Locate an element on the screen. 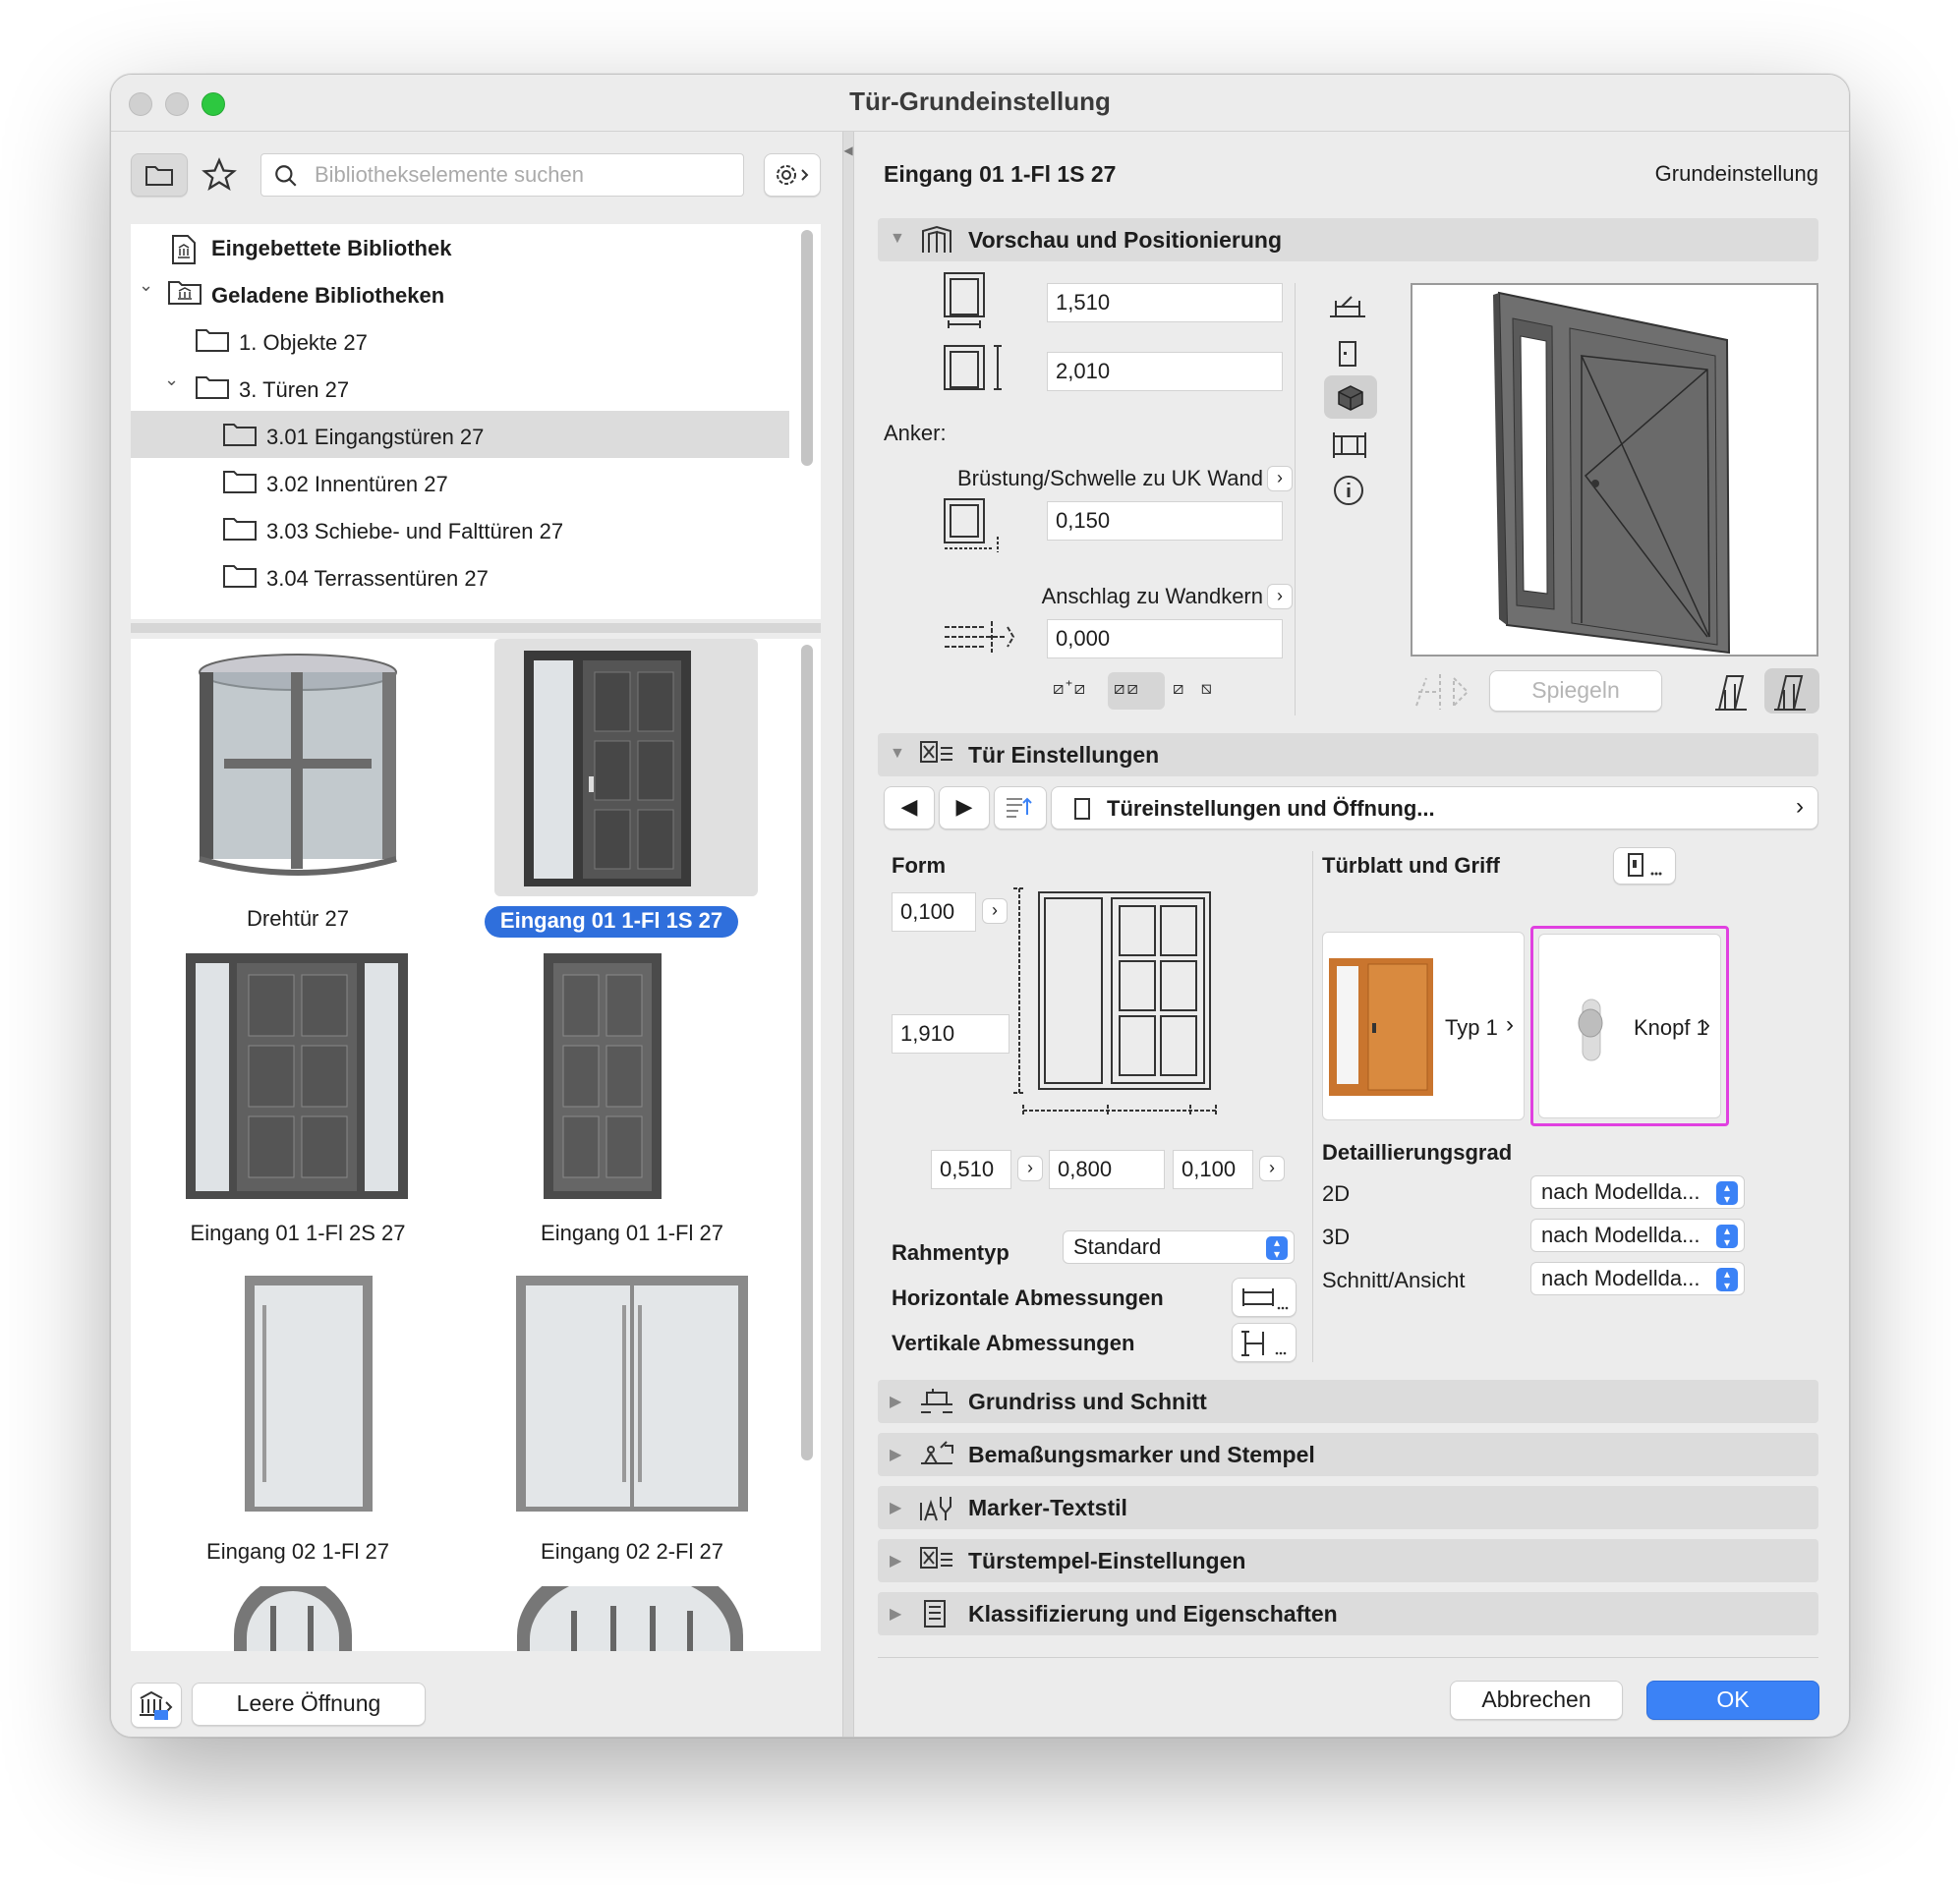 This screenshot has width=1960, height=1885. section-preview: ▼ Vorschau und Positionierung is located at coordinates (1348, 239).